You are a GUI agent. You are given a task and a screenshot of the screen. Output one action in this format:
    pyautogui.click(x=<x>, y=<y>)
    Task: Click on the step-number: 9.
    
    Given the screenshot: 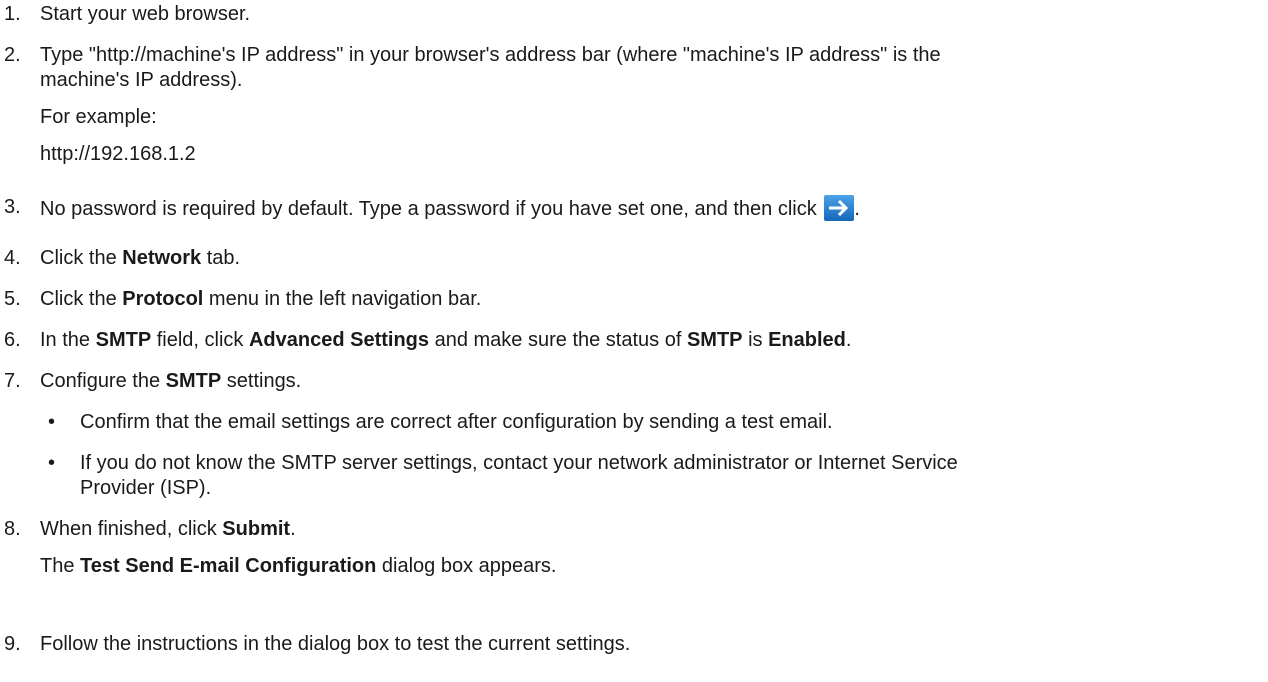 What is the action you would take?
    pyautogui.click(x=12, y=644)
    